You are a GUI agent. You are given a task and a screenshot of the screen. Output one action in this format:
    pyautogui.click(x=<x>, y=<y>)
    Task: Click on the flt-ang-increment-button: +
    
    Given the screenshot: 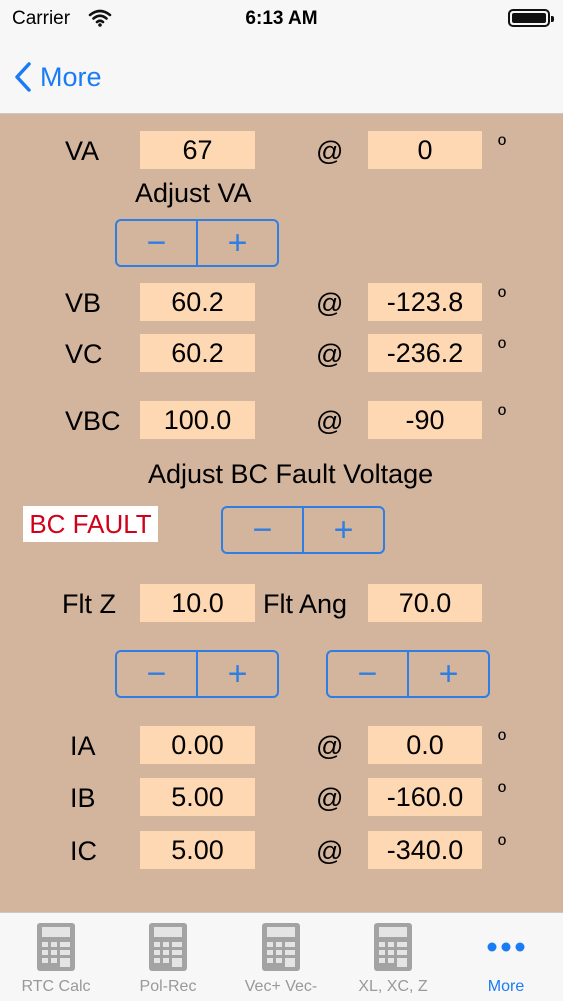 What is the action you would take?
    pyautogui.click(x=447, y=674)
    